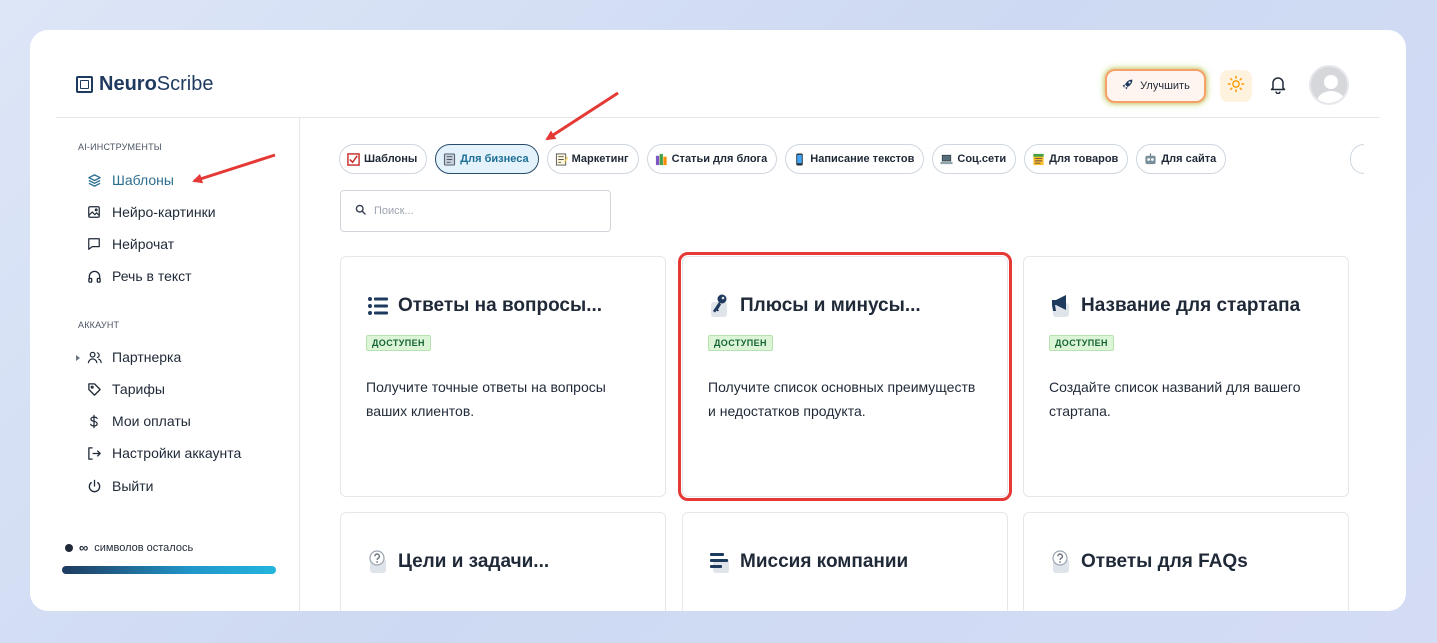 The image size is (1437, 643). What do you see at coordinates (94, 357) in the screenshot?
I see `users-icon` at bounding box center [94, 357].